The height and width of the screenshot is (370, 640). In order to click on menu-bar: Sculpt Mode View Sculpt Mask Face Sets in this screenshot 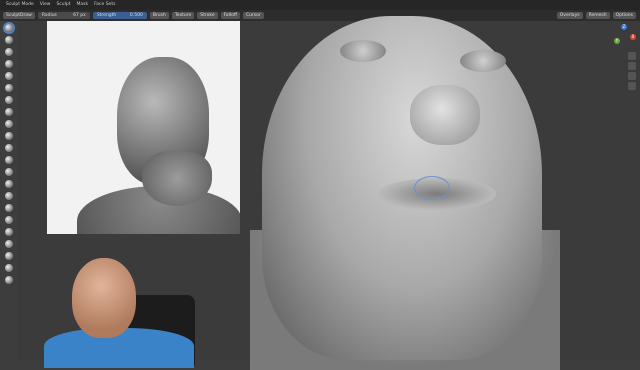, I will do `click(320, 5)`.